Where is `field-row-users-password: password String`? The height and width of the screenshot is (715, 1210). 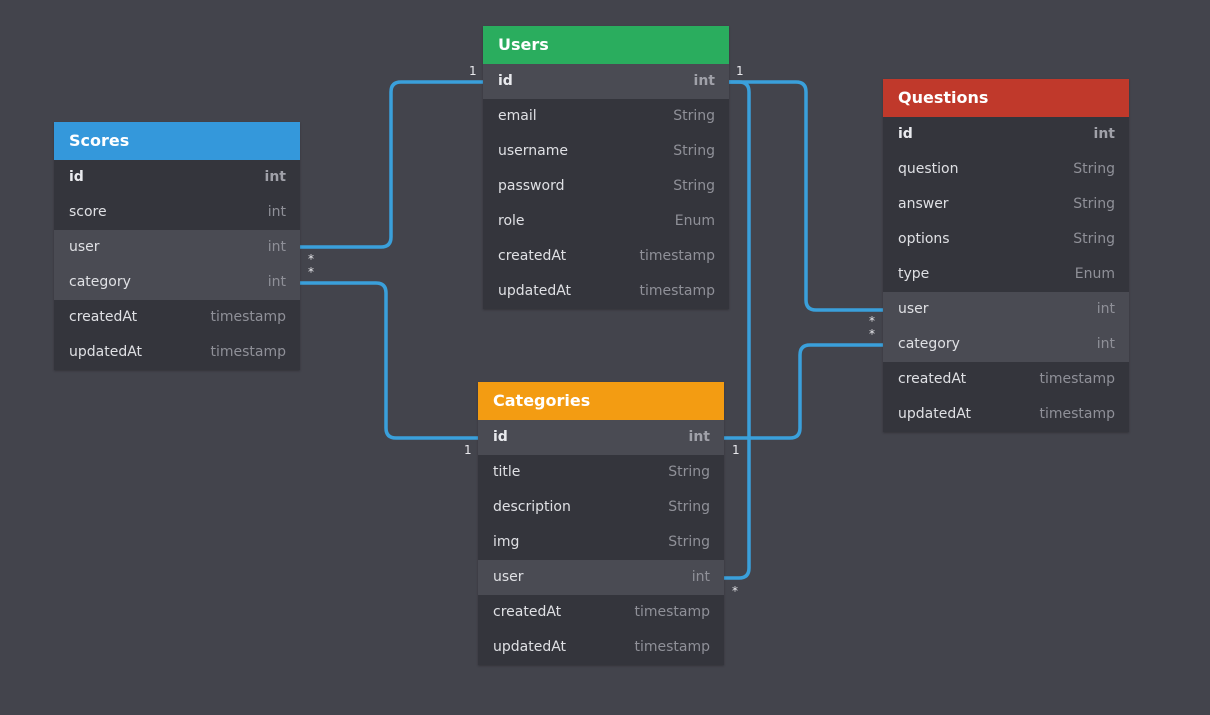 field-row-users-password: password String is located at coordinates (606, 186).